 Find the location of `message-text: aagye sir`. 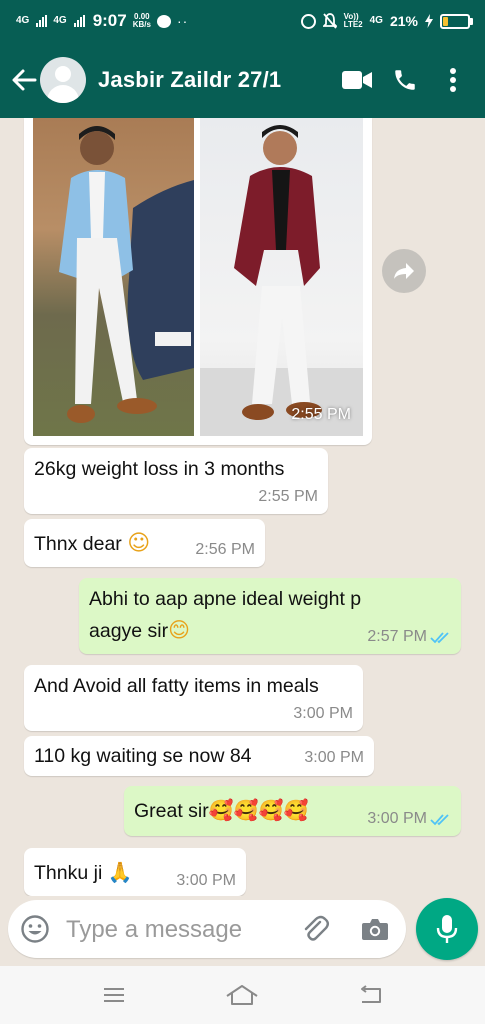

message-text: aagye sir is located at coordinates (129, 631).